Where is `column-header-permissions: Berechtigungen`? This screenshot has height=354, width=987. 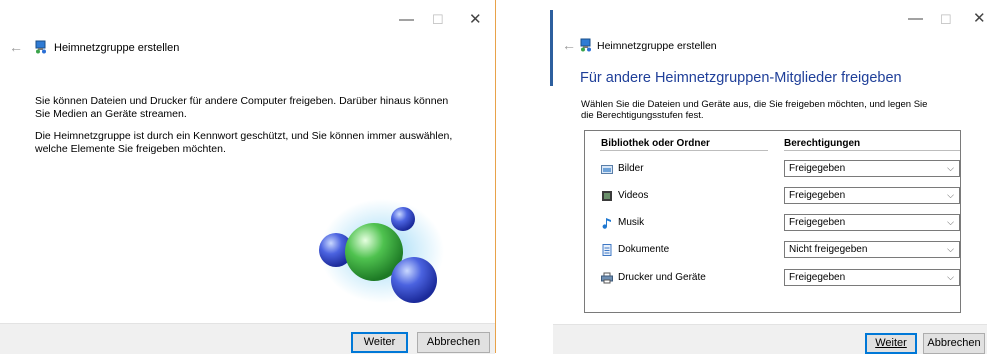
column-header-permissions: Berechtigungen is located at coordinates (822, 143).